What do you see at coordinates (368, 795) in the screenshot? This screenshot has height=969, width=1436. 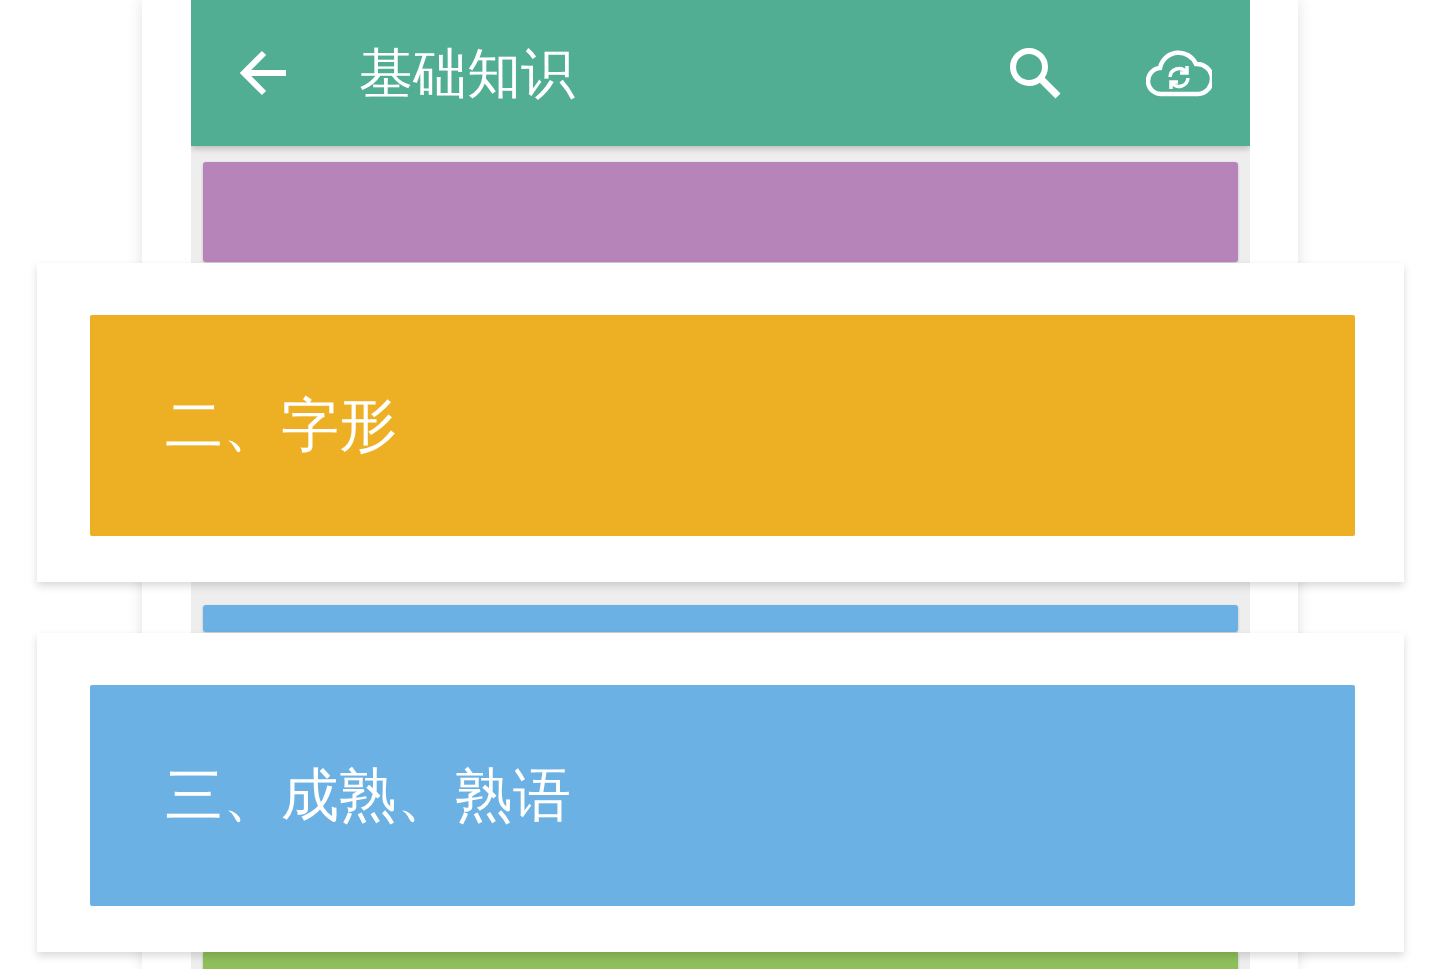 I see `card-title: 三、成熟、熟语` at bounding box center [368, 795].